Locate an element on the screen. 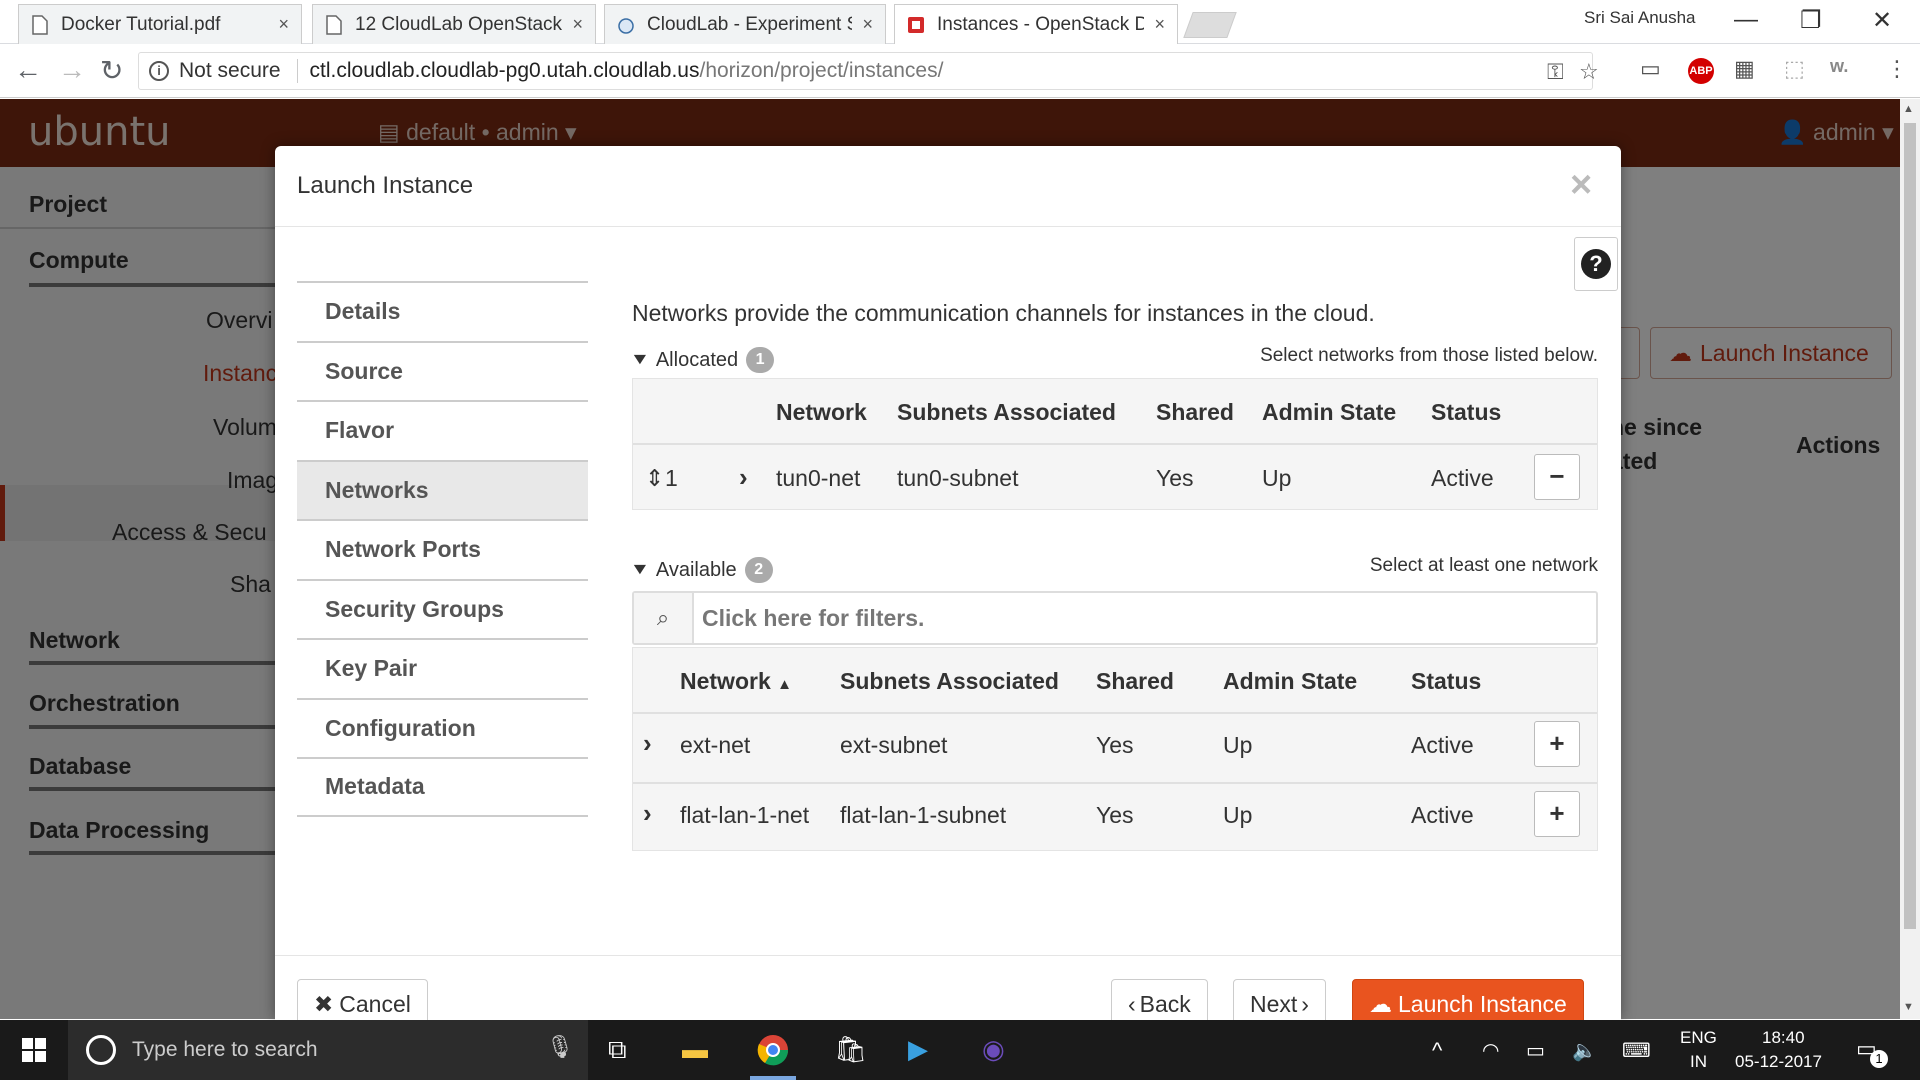 The width and height of the screenshot is (1920, 1080). close-icon: × is located at coordinates (1581, 185).